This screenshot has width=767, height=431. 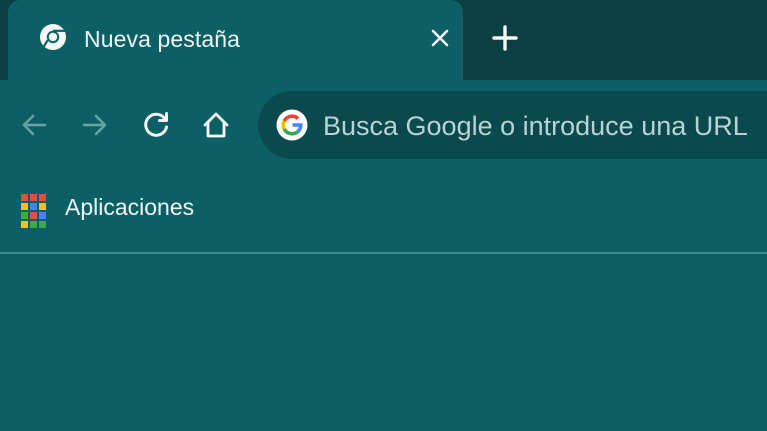 I want to click on google-g-icon, so click(x=292, y=125).